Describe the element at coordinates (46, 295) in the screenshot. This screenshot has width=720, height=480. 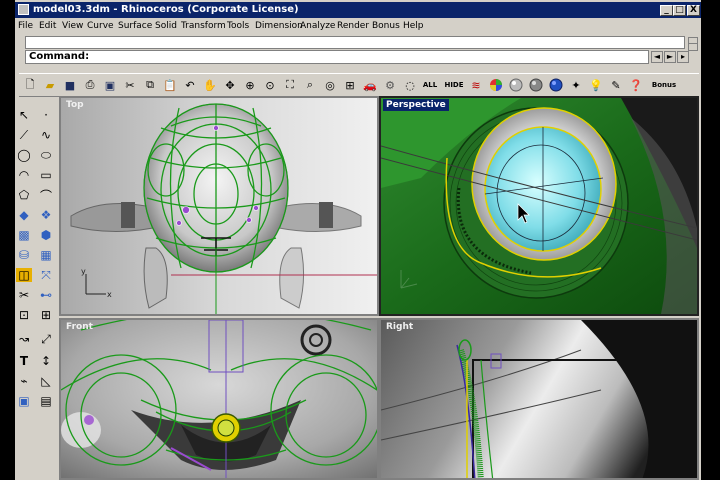
I see `join-icon: ⊷` at that location.